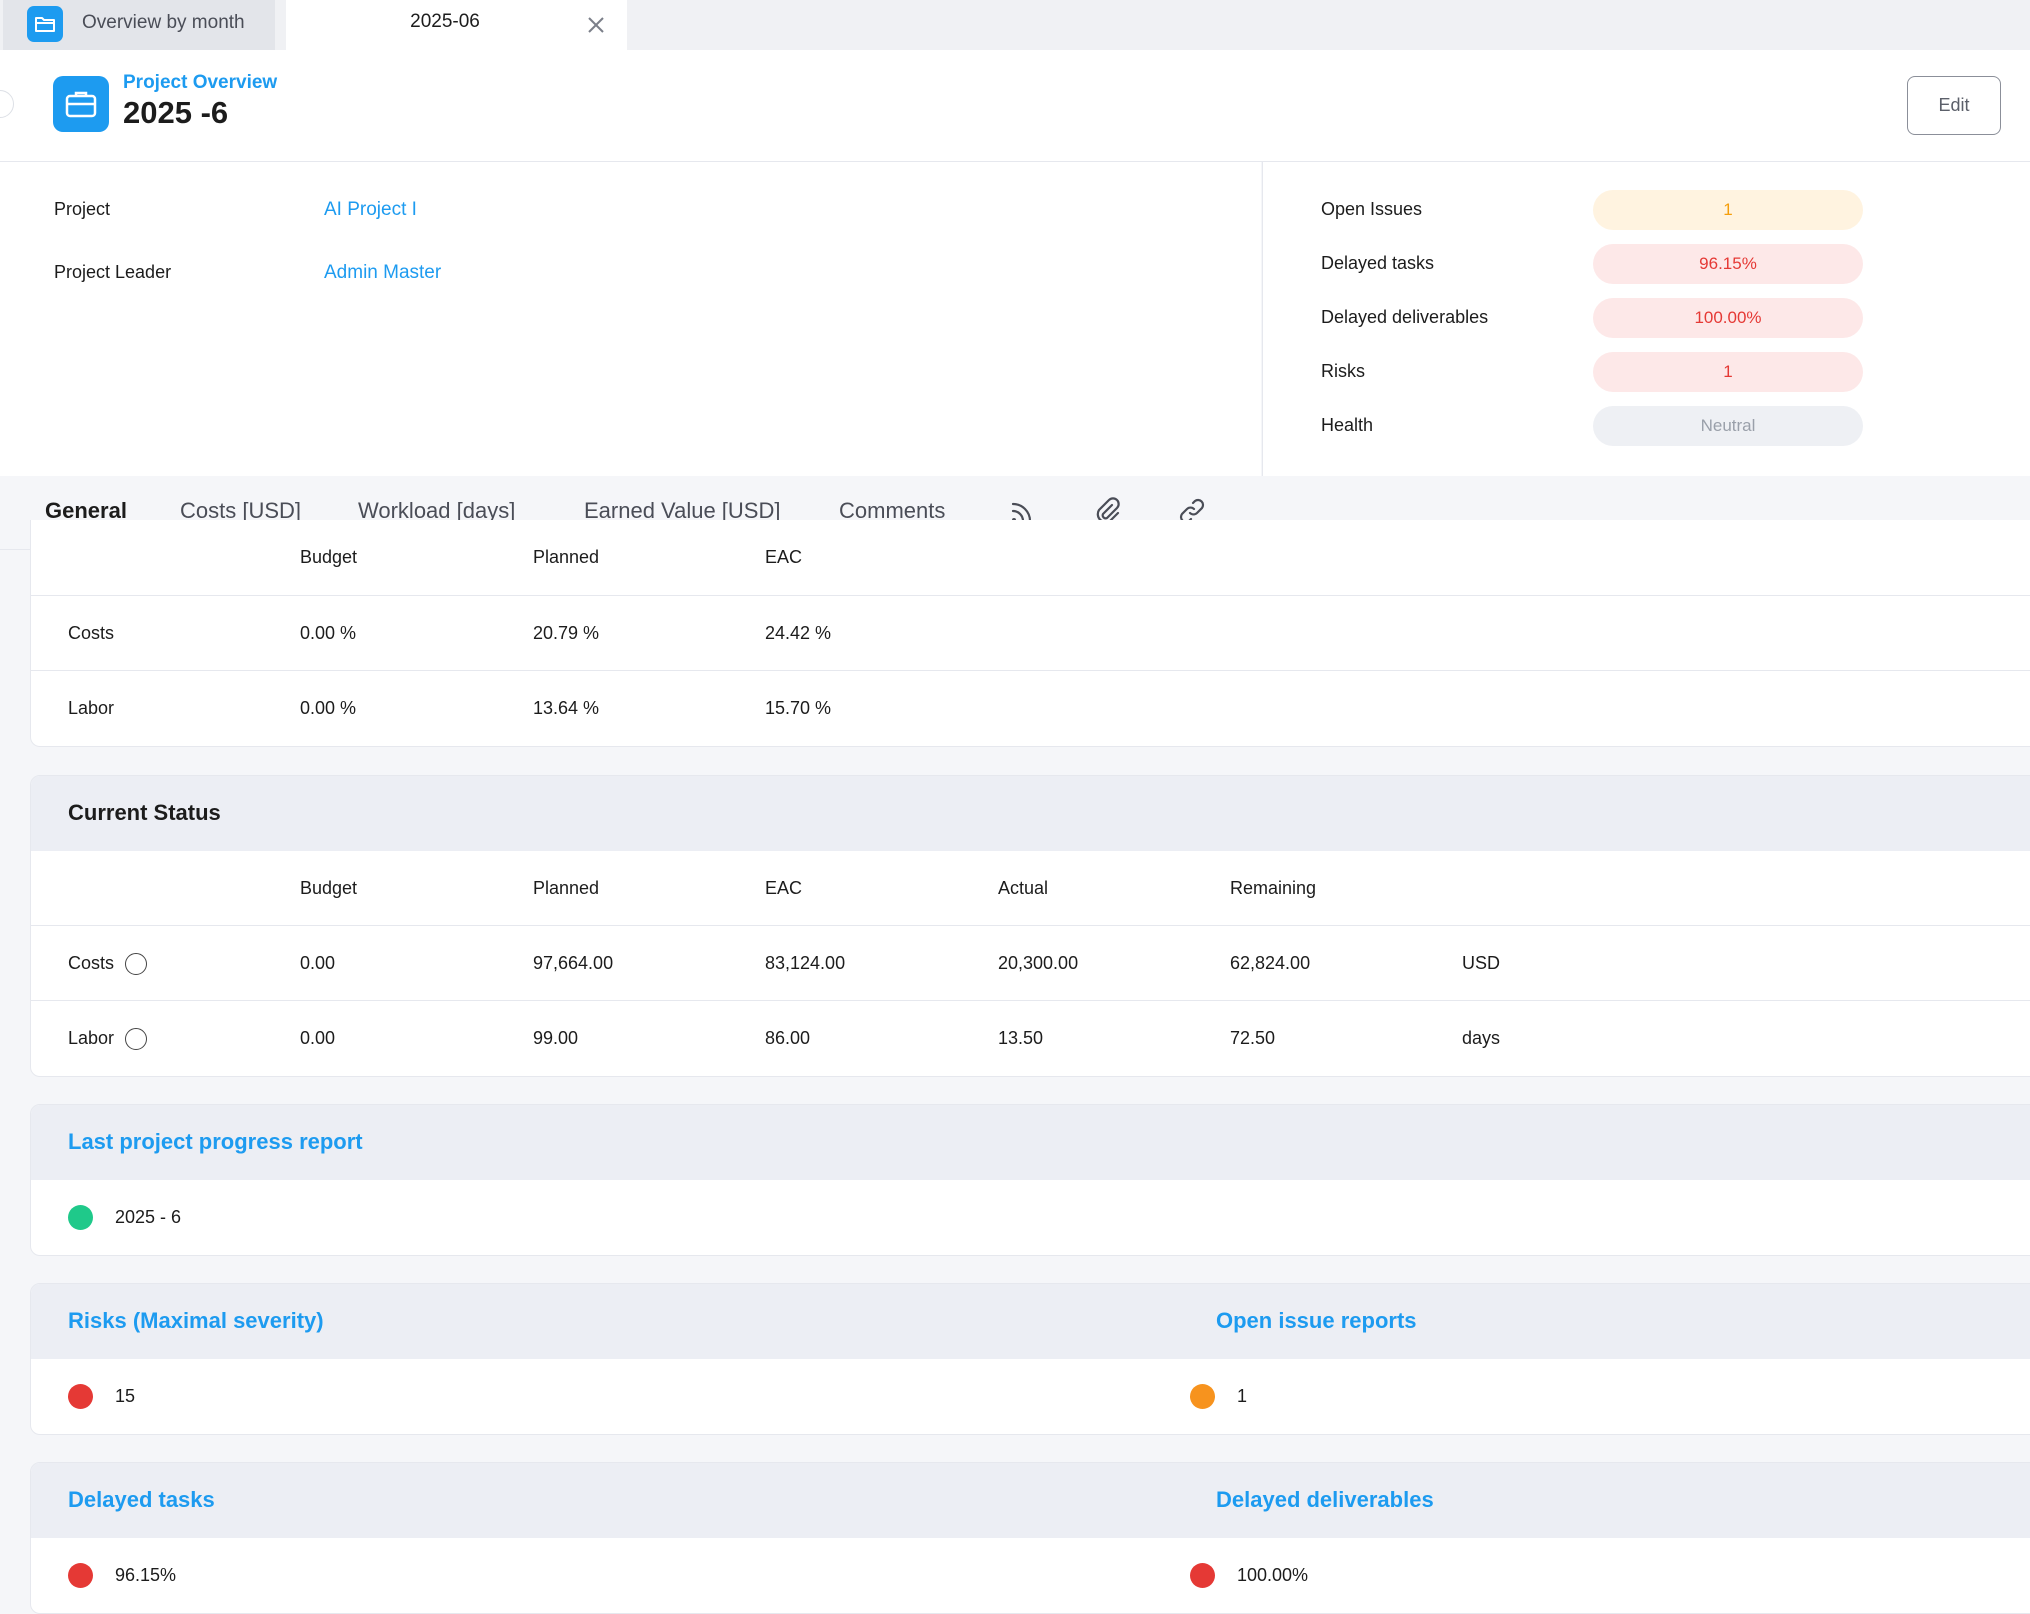 Image resolution: width=2030 pixels, height=1614 pixels. I want to click on delayed-header: Delayed tasks Delayed deliverables, so click(1030, 1500).